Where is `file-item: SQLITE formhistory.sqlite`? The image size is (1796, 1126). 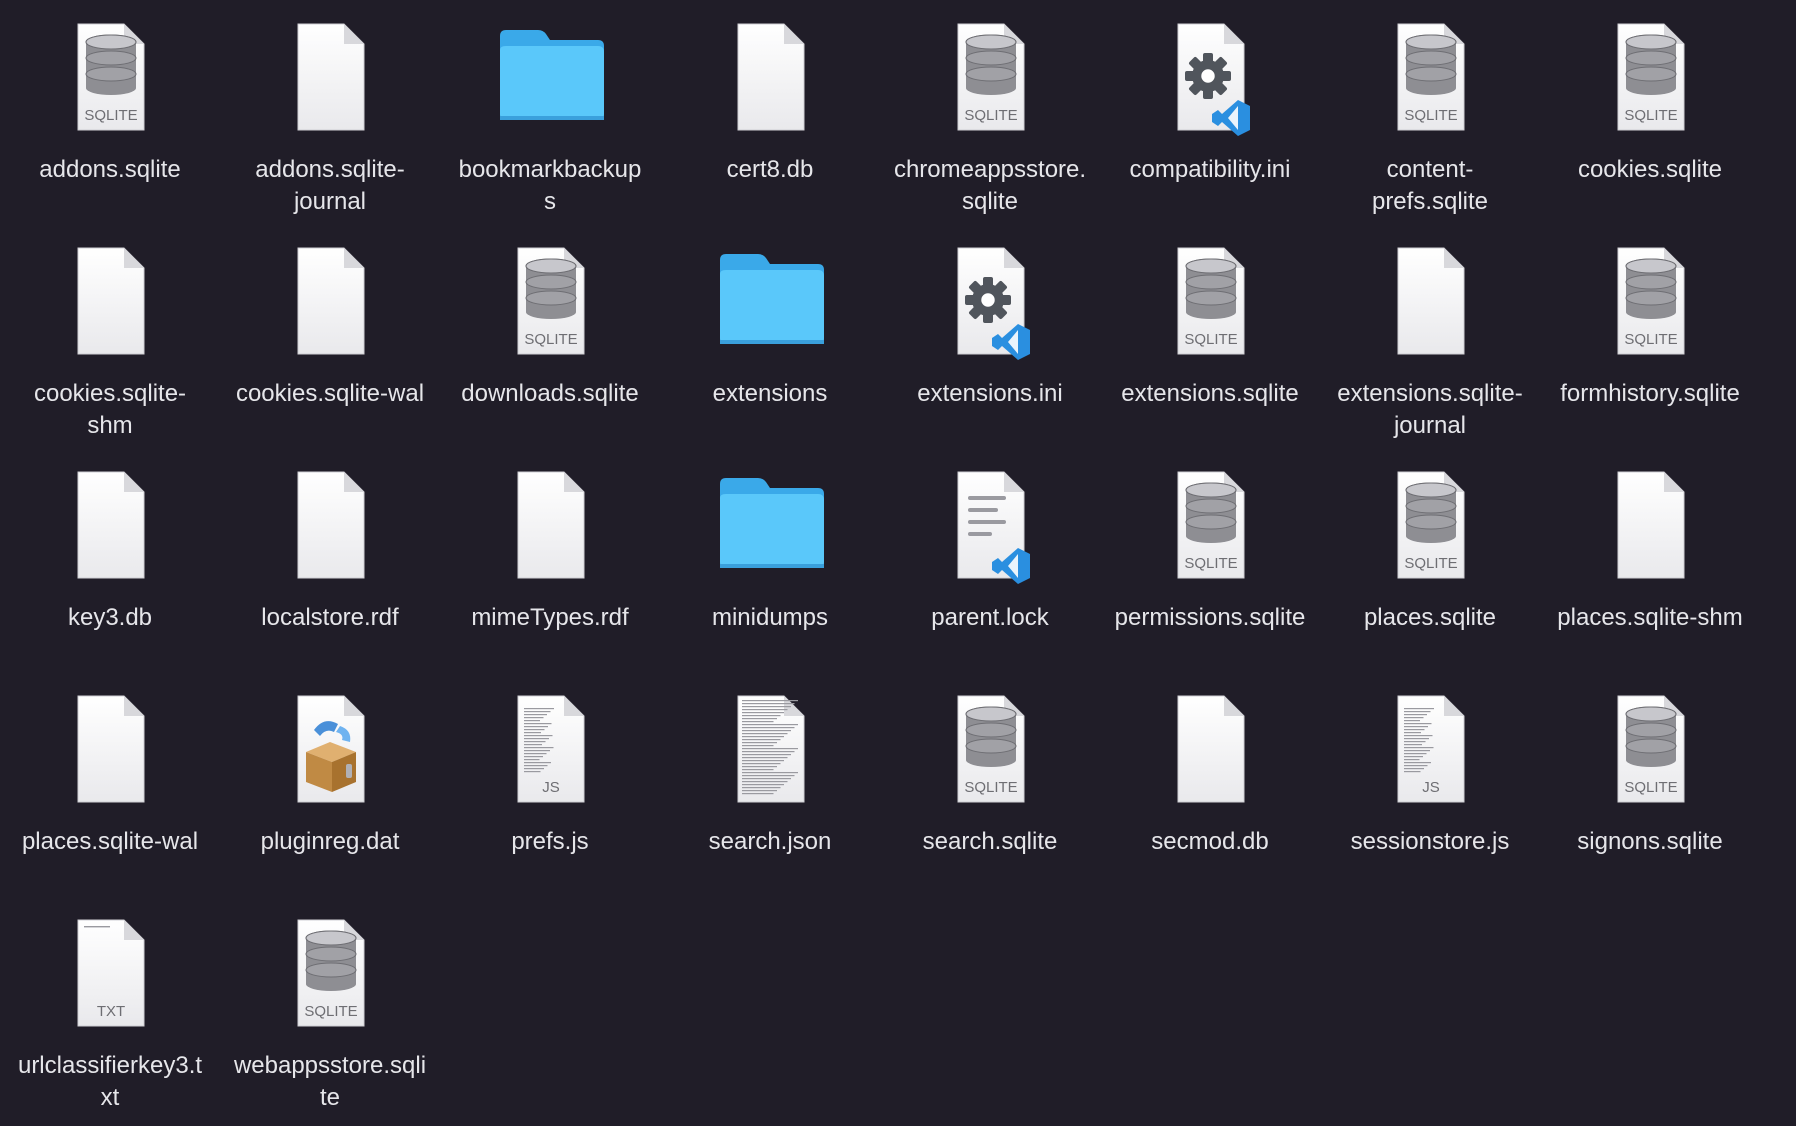 file-item: SQLITE formhistory.sqlite is located at coordinates (1650, 336).